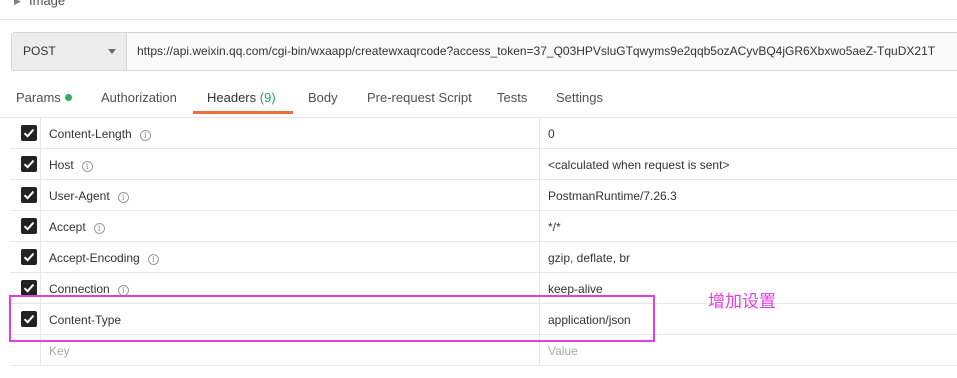 This screenshot has height=378, width=957. What do you see at coordinates (267, 97) in the screenshot?
I see `tab-count: (9)` at bounding box center [267, 97].